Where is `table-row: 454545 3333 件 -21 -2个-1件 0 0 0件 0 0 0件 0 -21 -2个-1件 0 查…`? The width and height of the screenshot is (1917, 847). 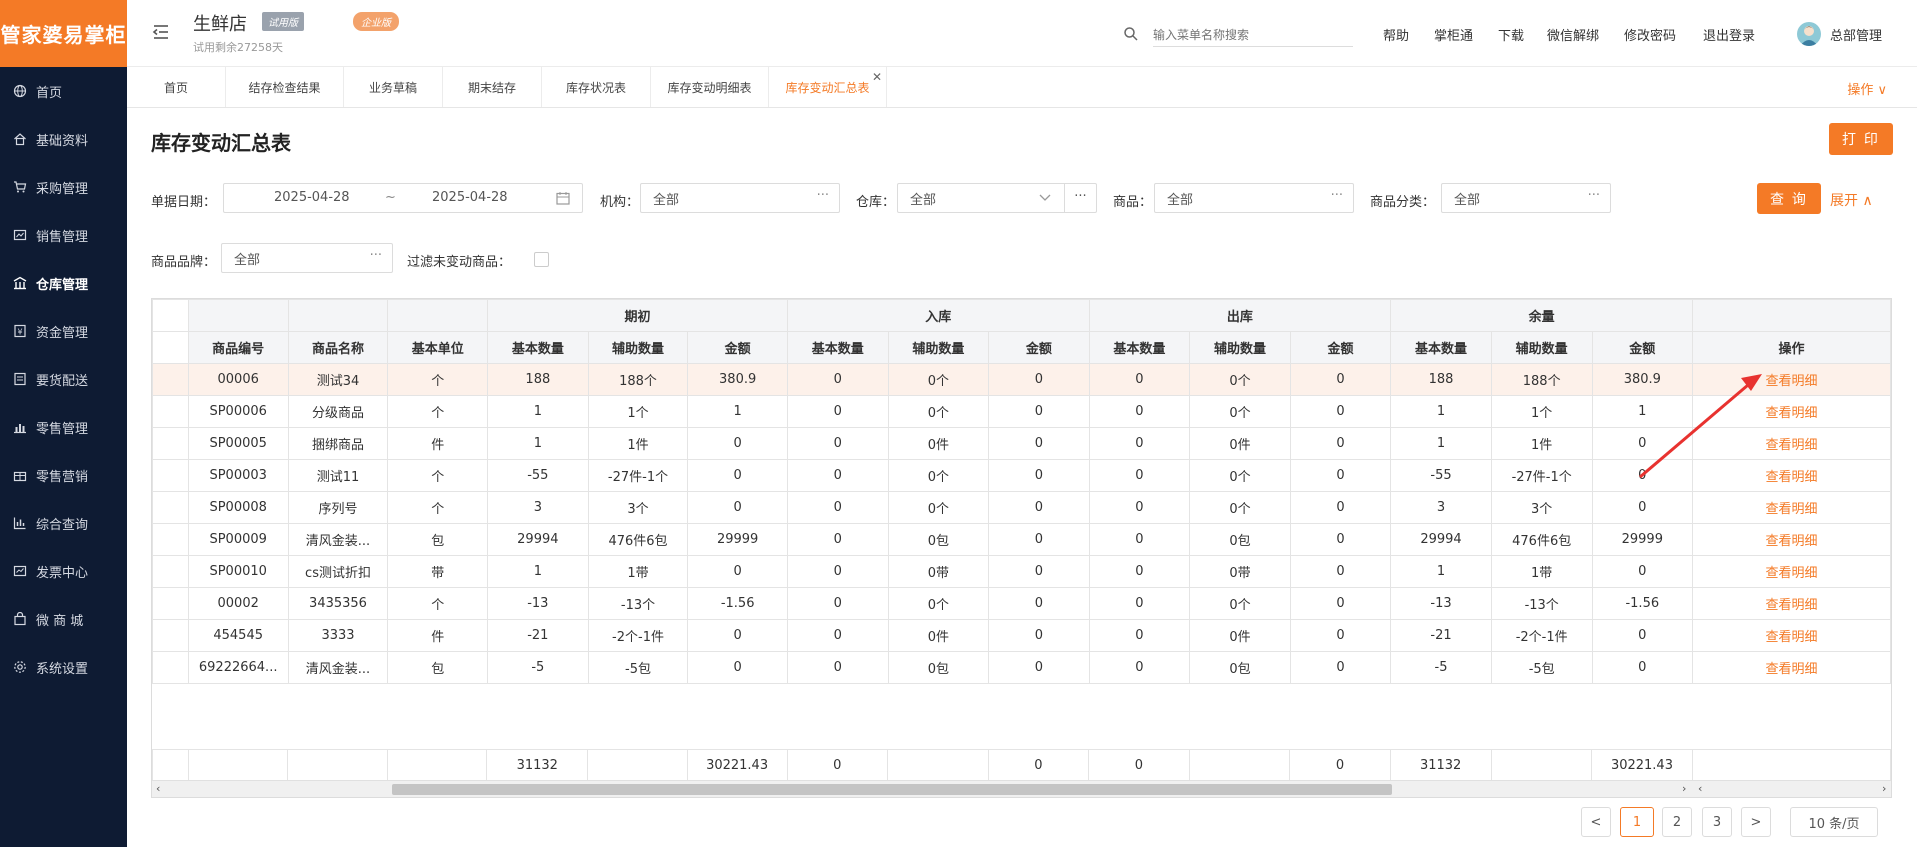
table-row: 454545 3333 件 -21 -2个-1件 0 0 0件 0 0 0件 0 -21 -2个-1件 0 查… is located at coordinates (1021, 635).